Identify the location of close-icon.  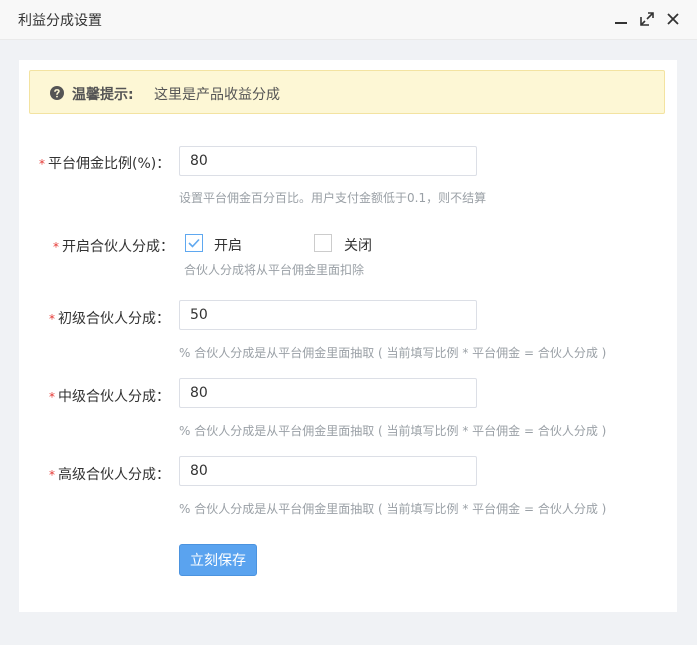
(673, 19).